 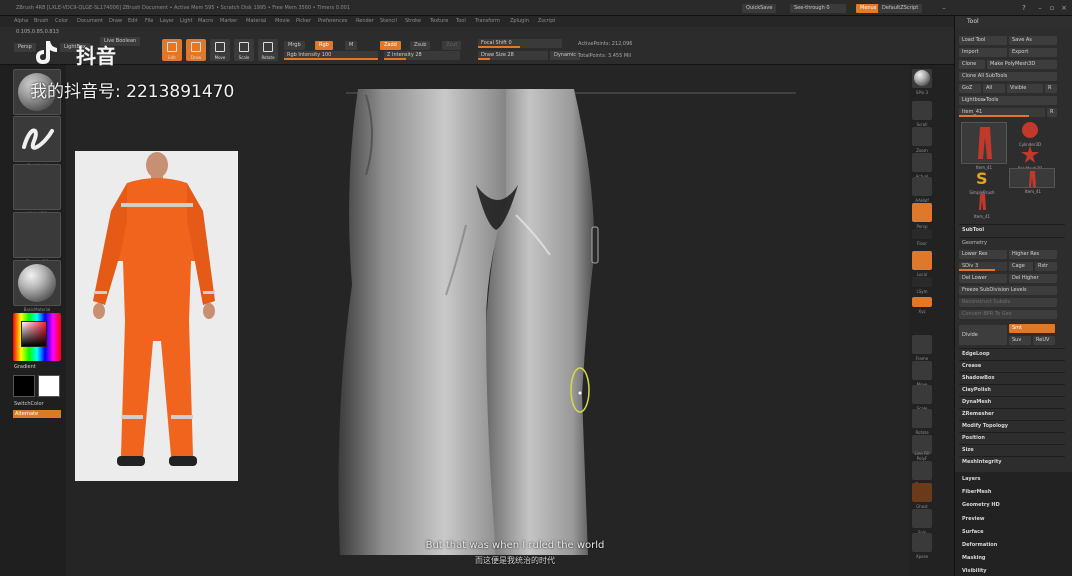 What do you see at coordinates (981, 181) in the screenshot?
I see `tool-thumb-simplebrush: S SimpleBrush` at bounding box center [981, 181].